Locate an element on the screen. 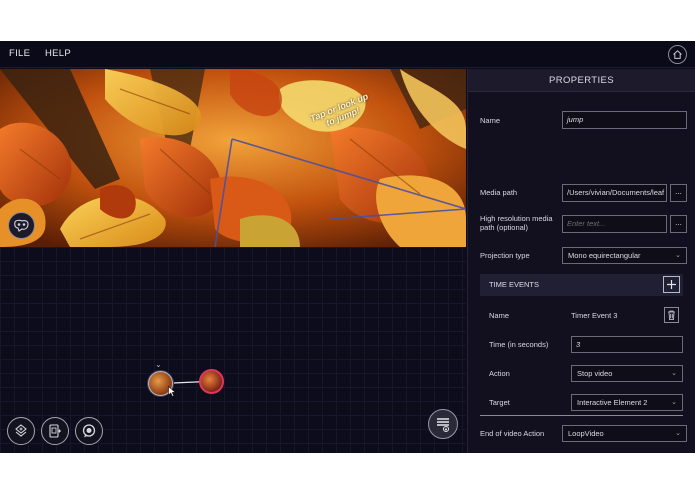  event-action-value: Stop video is located at coordinates (595, 373).